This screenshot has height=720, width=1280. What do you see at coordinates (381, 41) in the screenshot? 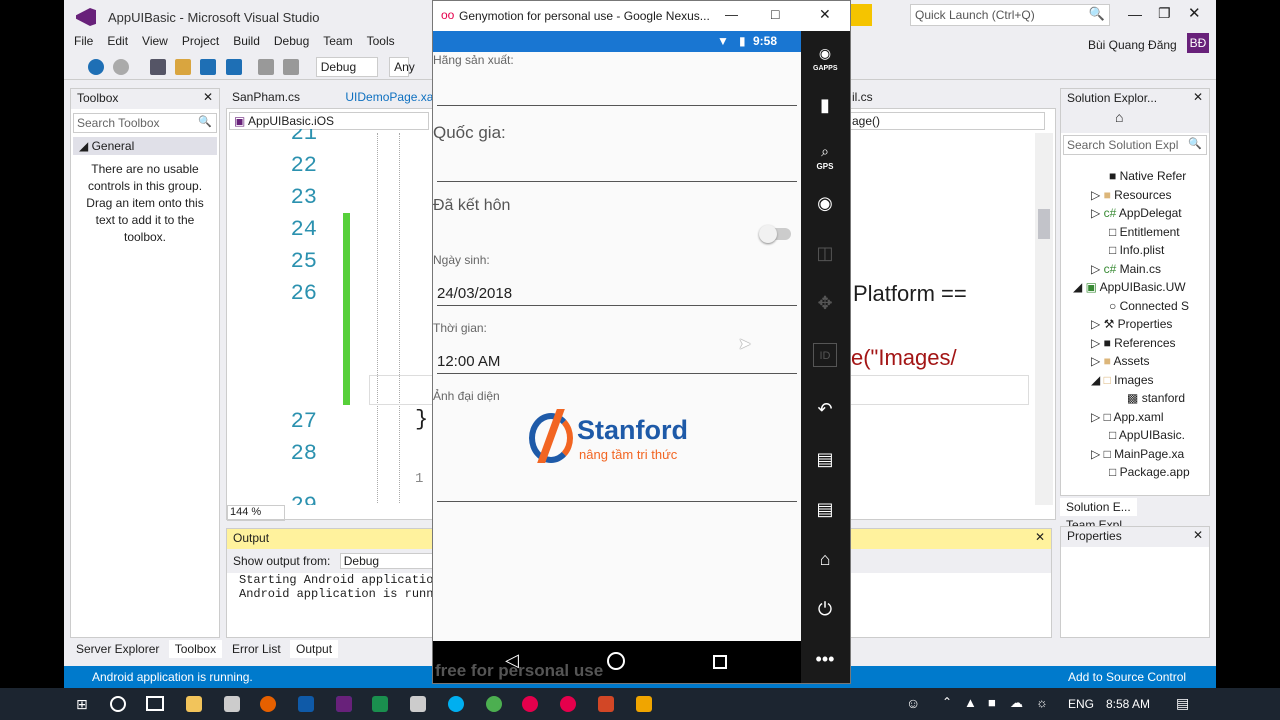
I see `menu-tools: Tools` at bounding box center [381, 41].